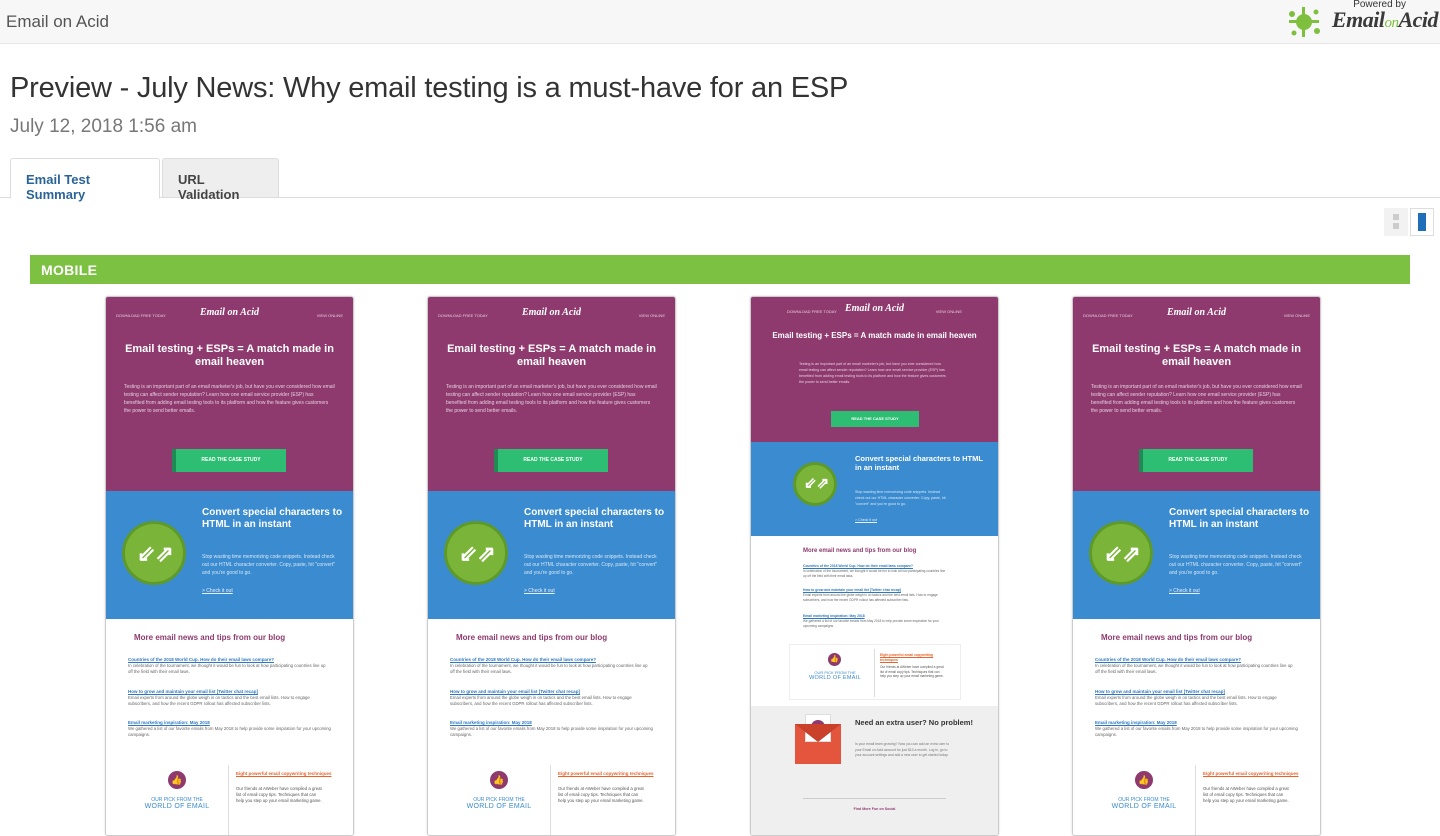  Describe the element at coordinates (1409, 222) in the screenshot. I see `view-toggle` at that location.